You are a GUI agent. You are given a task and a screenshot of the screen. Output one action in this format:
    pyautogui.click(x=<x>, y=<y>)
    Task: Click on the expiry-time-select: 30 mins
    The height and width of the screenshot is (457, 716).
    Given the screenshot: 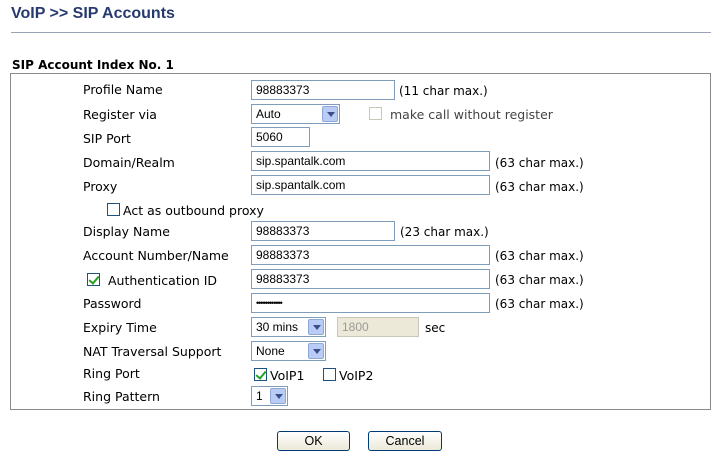 What is the action you would take?
    pyautogui.click(x=288, y=327)
    